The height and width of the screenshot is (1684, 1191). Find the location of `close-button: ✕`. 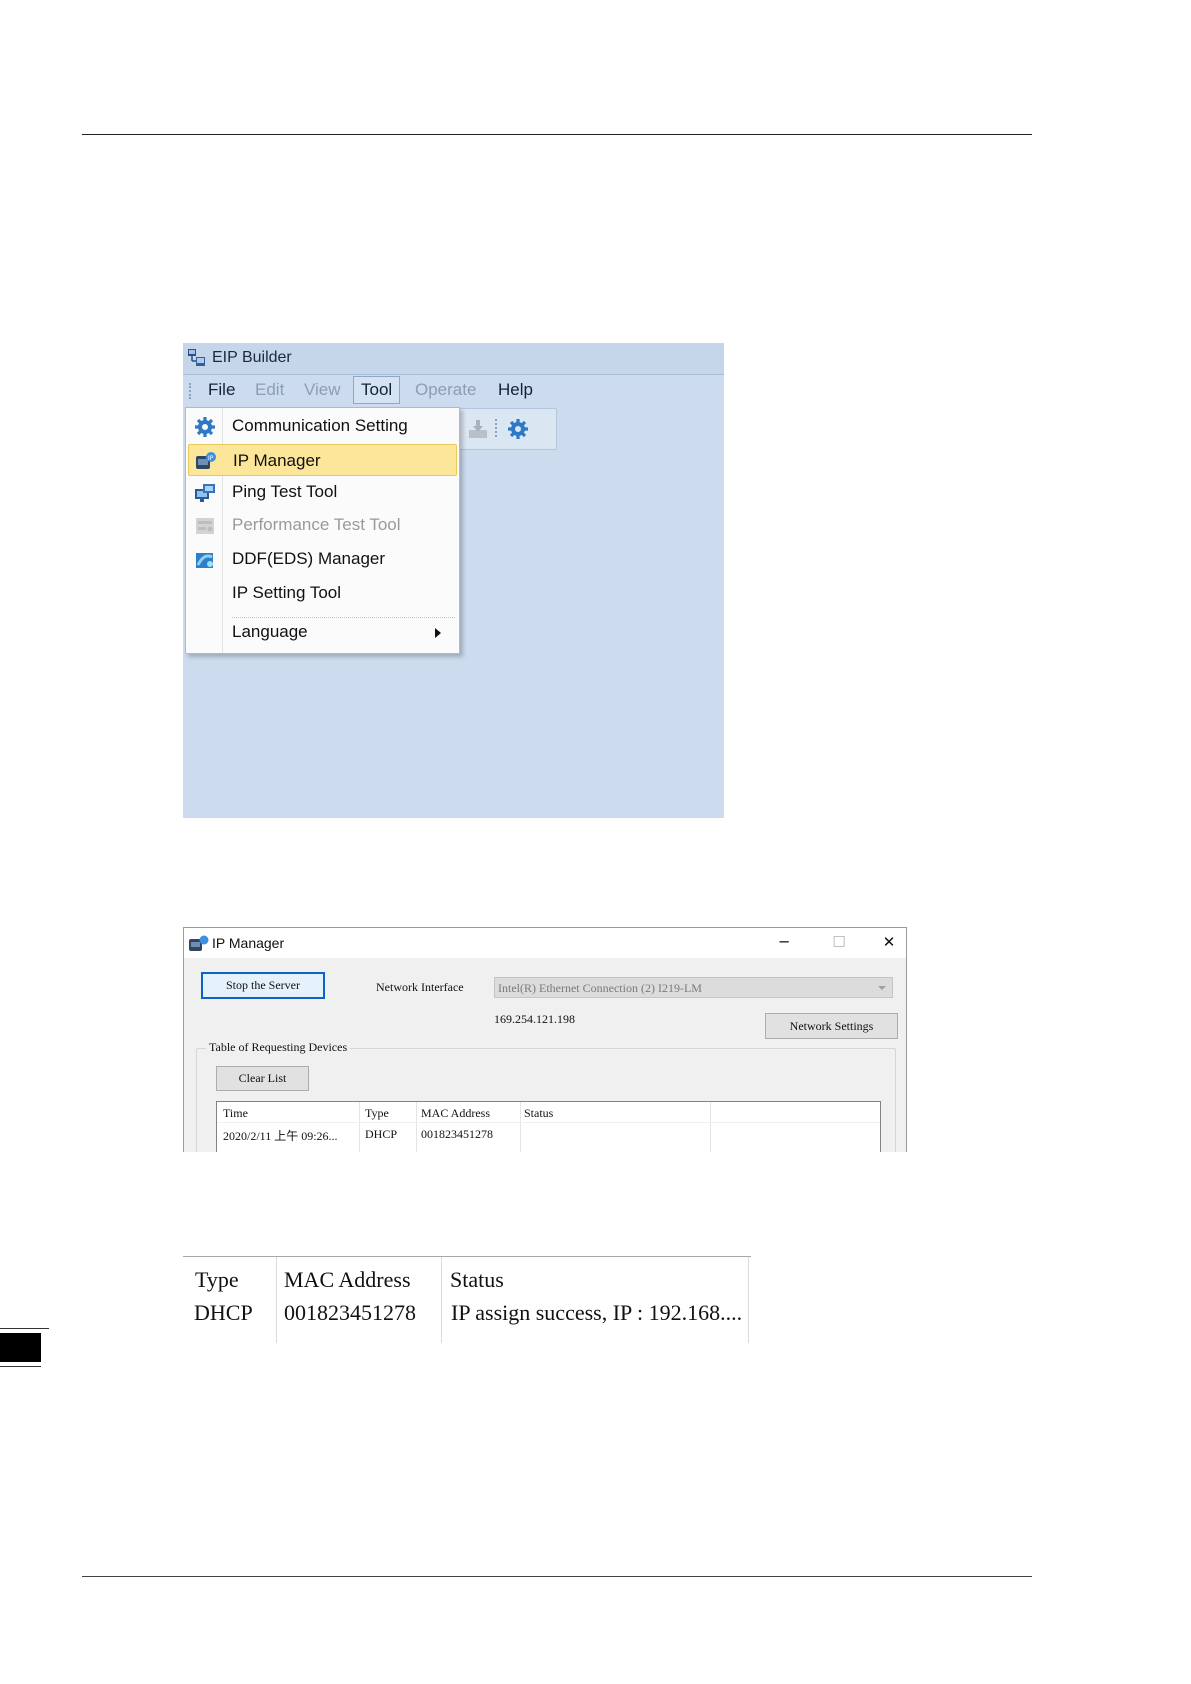

close-button: ✕ is located at coordinates (889, 942).